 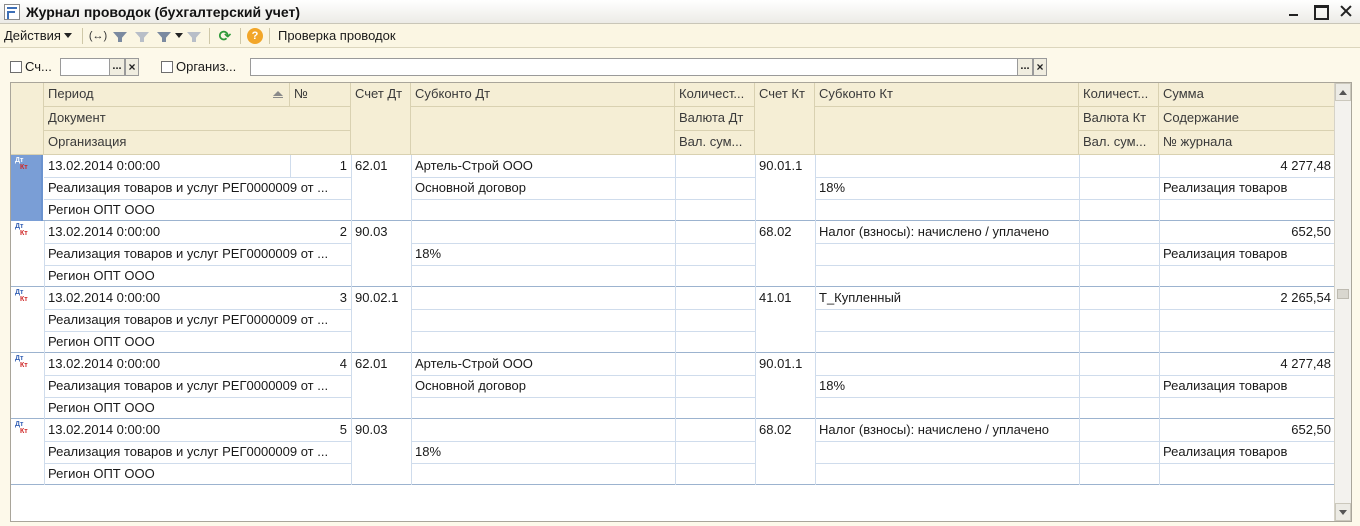 I want to click on header-credit-currency: Валюта Кт, so click(x=1119, y=119).